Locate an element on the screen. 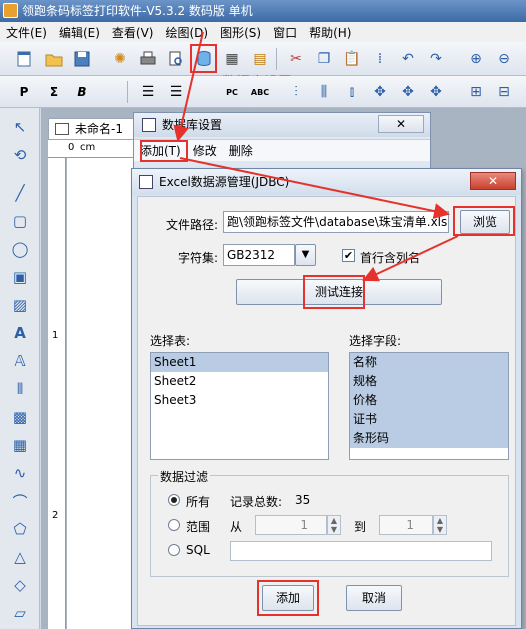 This screenshot has height=629, width=526. arrow-db-to-add-menu is located at coordinates (188, 86).